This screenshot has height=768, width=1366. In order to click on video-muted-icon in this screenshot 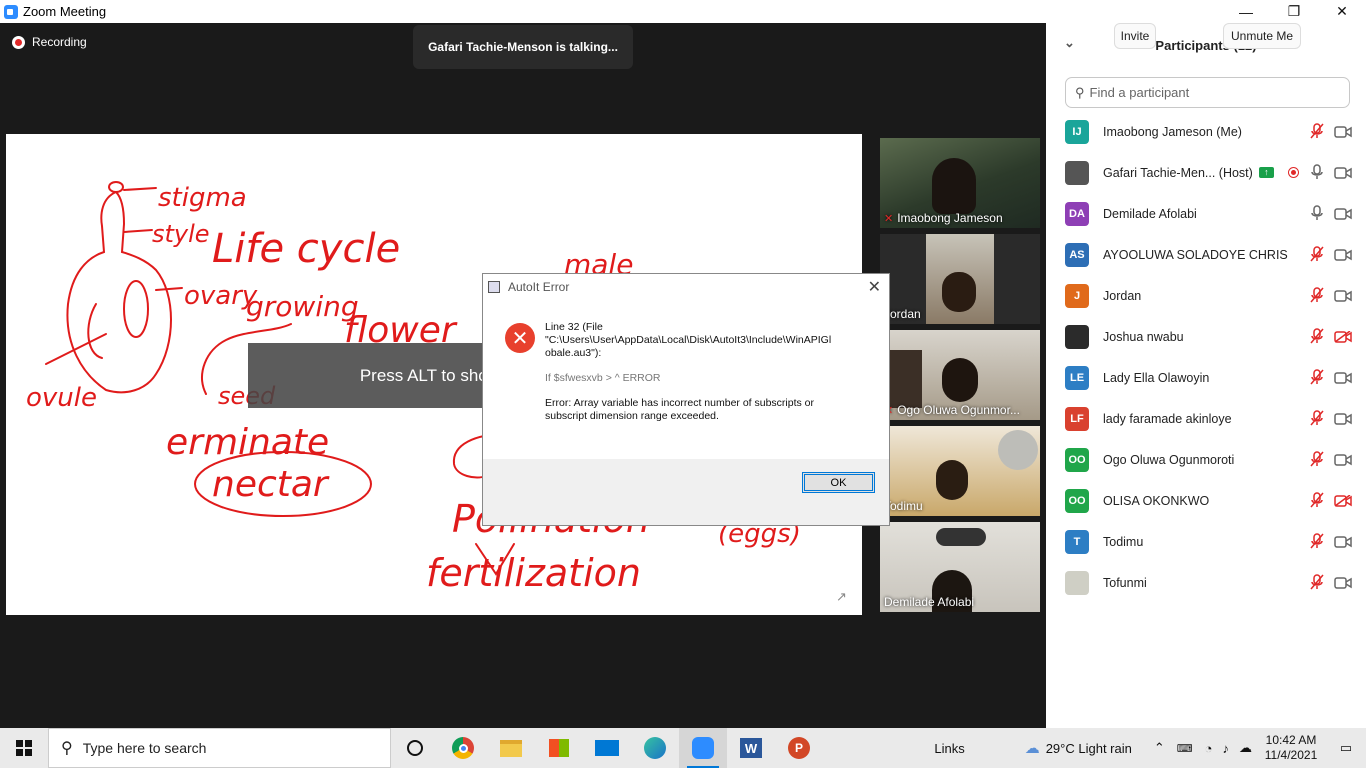, I will do `click(1343, 500)`.